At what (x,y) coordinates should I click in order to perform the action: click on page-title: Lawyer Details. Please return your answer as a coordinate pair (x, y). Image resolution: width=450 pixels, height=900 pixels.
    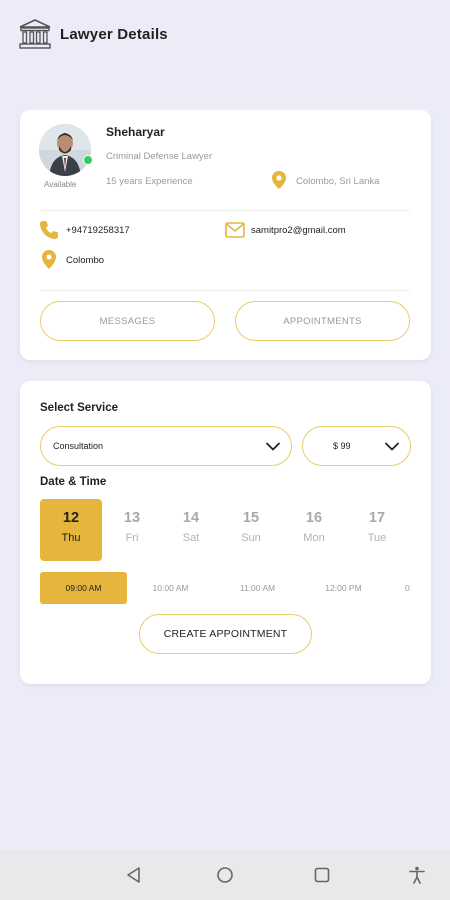
    Looking at the image, I should click on (114, 34).